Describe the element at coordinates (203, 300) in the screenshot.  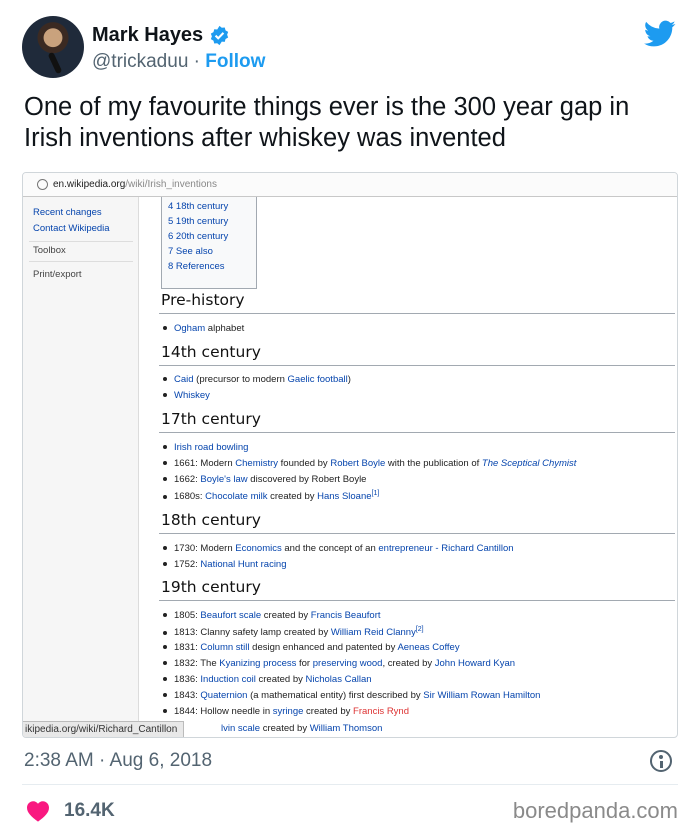
I see `section-heading-prehistory: Pre-history` at that location.